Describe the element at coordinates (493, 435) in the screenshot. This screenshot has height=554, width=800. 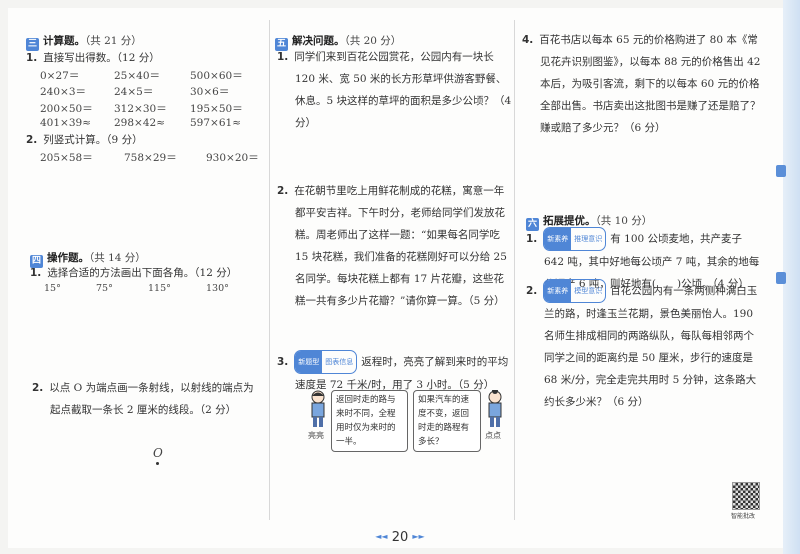
I see `character-name: 点点` at that location.